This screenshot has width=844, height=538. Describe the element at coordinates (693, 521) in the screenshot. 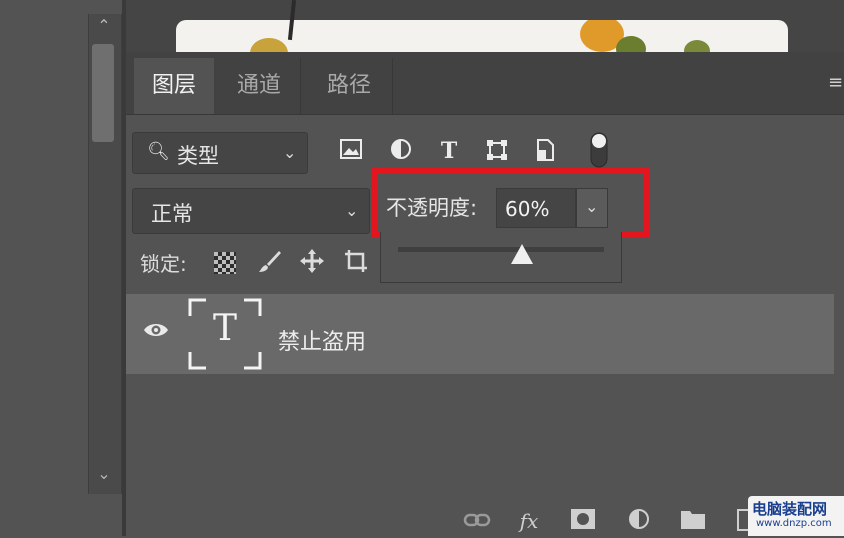

I see `new-group-icon` at that location.